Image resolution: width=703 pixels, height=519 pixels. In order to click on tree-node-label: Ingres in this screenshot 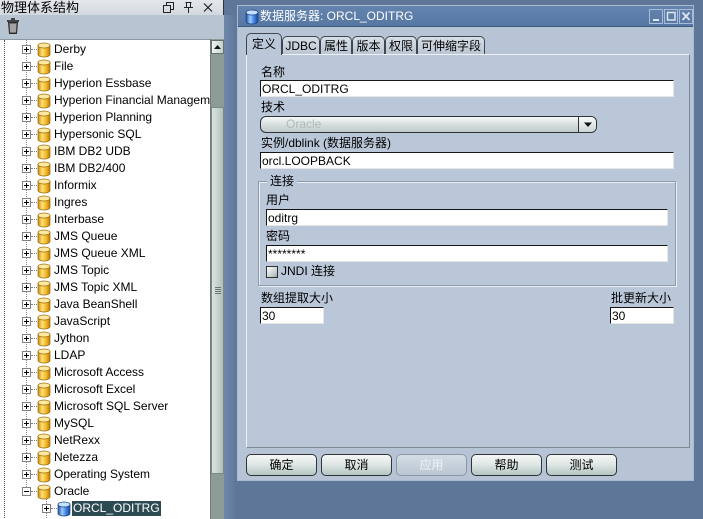, I will do `click(70, 202)`.